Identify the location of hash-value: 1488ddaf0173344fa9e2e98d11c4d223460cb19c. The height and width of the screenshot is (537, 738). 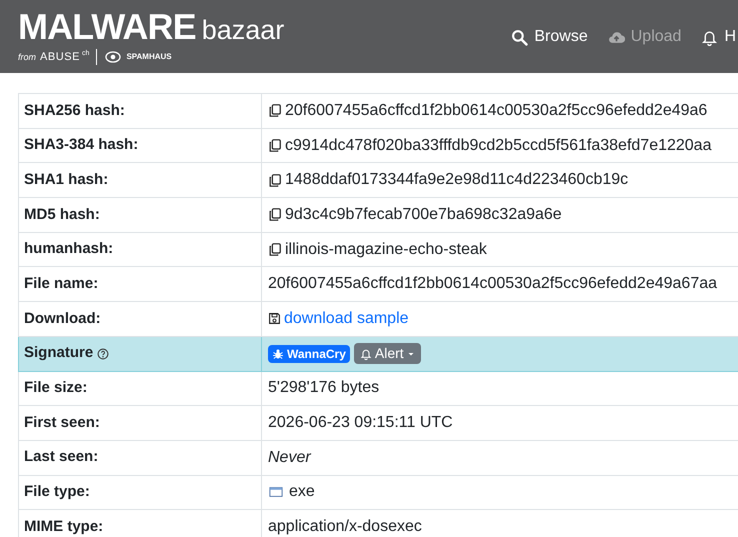
(456, 180).